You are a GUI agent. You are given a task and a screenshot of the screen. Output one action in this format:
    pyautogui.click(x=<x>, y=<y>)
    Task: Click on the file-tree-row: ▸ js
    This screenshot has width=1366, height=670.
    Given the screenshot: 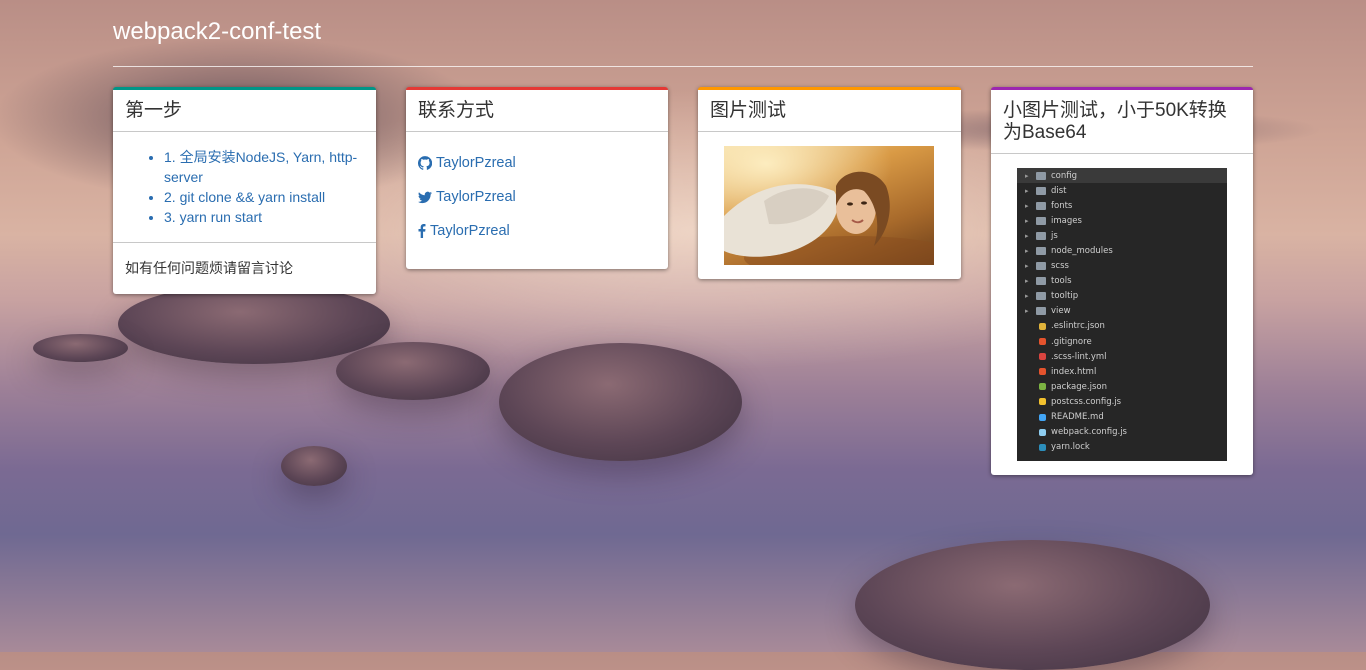 What is the action you would take?
    pyautogui.click(x=1122, y=235)
    